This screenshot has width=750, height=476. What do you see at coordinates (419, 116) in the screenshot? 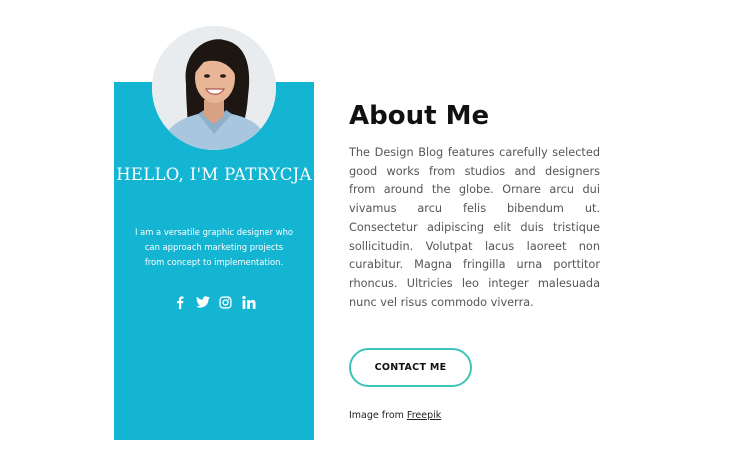
I see `about-title: About Me` at bounding box center [419, 116].